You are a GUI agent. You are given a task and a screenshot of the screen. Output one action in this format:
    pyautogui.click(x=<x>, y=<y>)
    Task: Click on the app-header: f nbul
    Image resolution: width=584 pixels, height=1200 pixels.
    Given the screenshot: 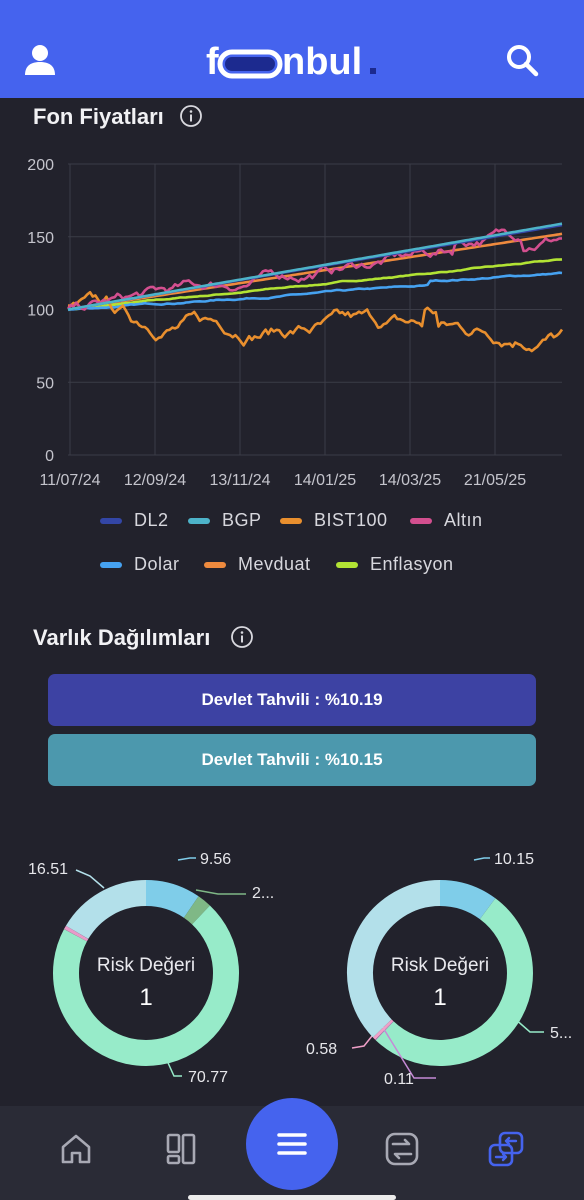 What is the action you would take?
    pyautogui.click(x=292, y=49)
    